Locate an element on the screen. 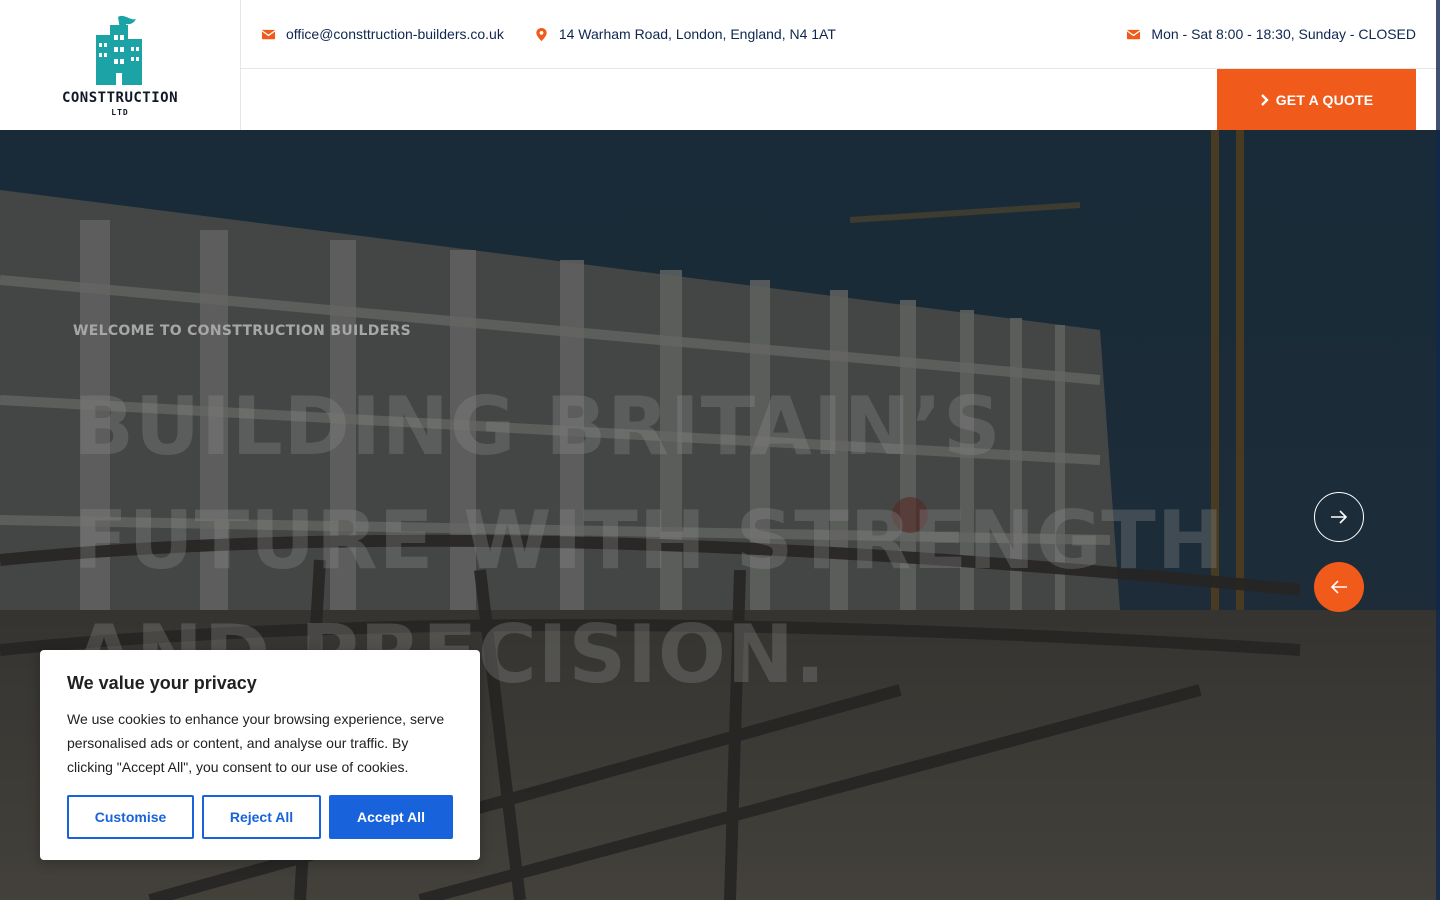 Image resolution: width=1440 pixels, height=900 pixels. contact-email: office@consttruction-builders.co.uk is located at coordinates (382, 34).